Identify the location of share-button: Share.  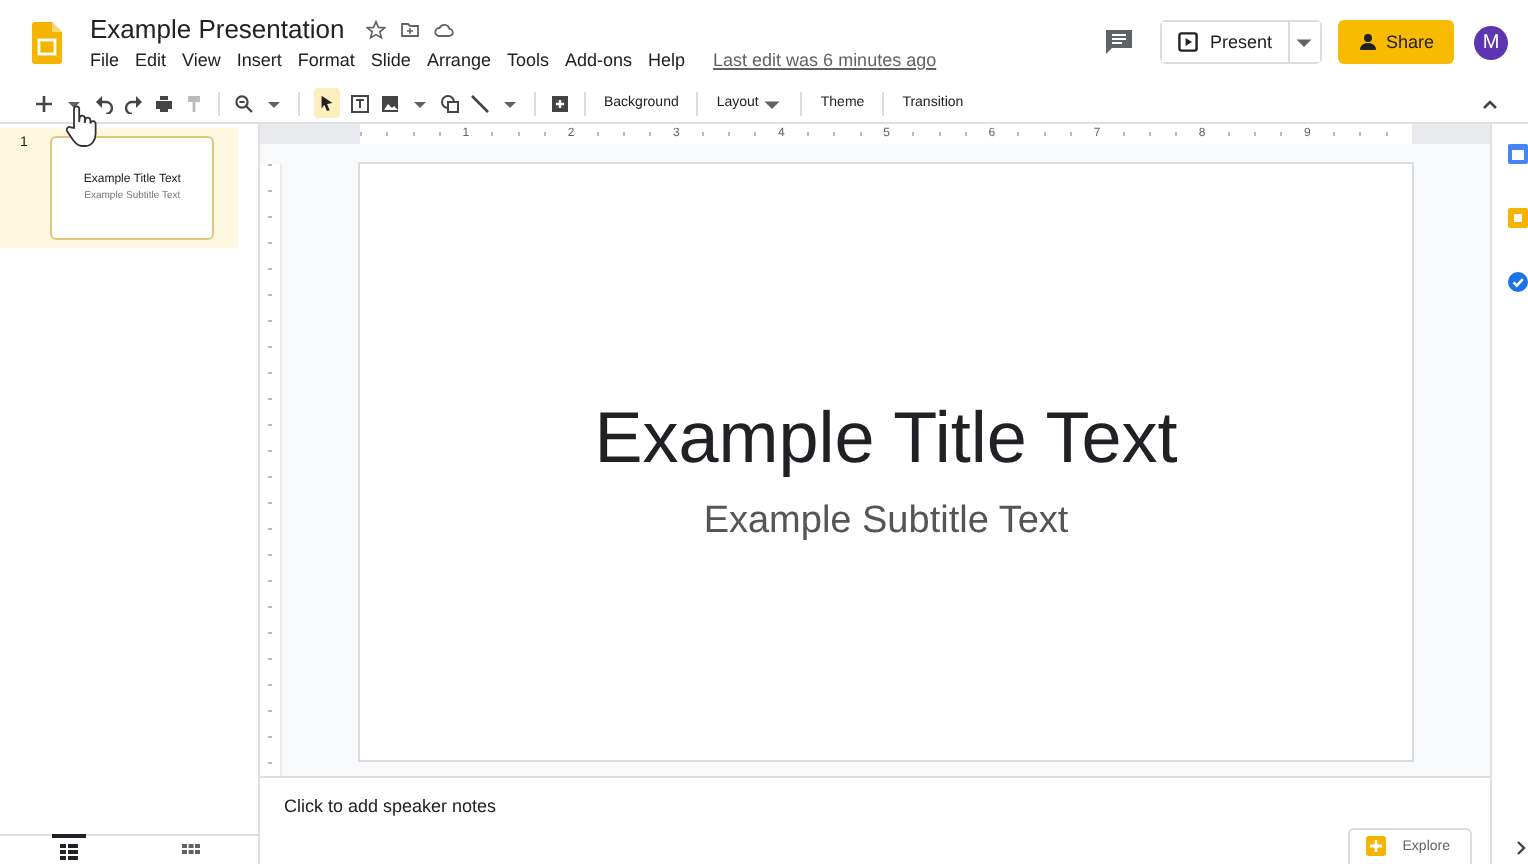
(1395, 42).